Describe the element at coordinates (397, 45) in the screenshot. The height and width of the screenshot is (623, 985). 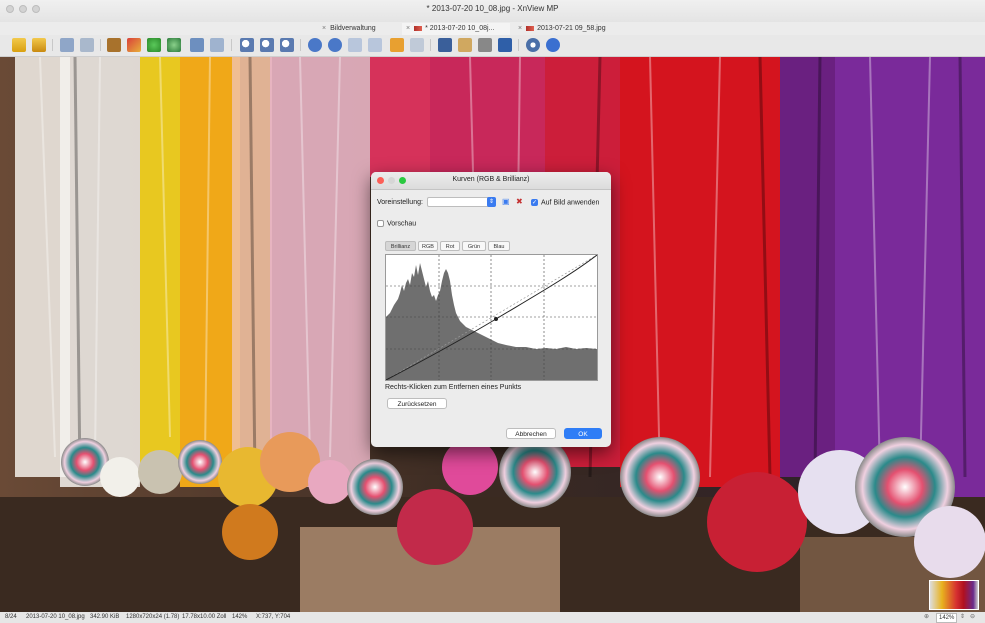
I see `slideshow-icon` at that location.